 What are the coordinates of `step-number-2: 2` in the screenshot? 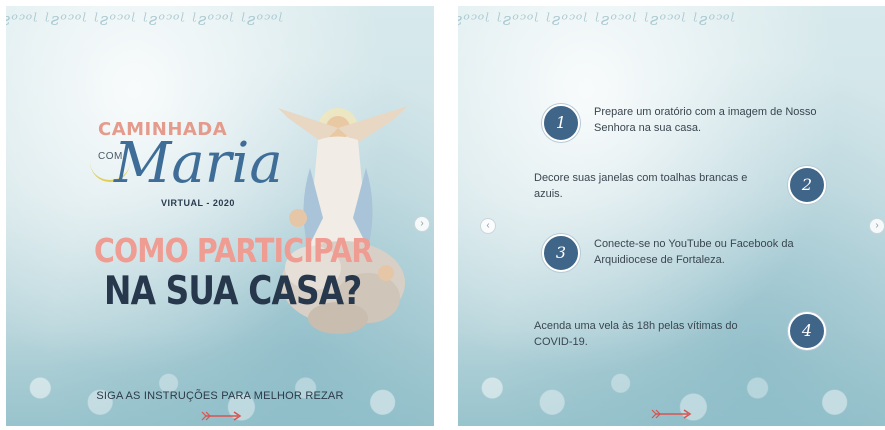 It's located at (807, 185).